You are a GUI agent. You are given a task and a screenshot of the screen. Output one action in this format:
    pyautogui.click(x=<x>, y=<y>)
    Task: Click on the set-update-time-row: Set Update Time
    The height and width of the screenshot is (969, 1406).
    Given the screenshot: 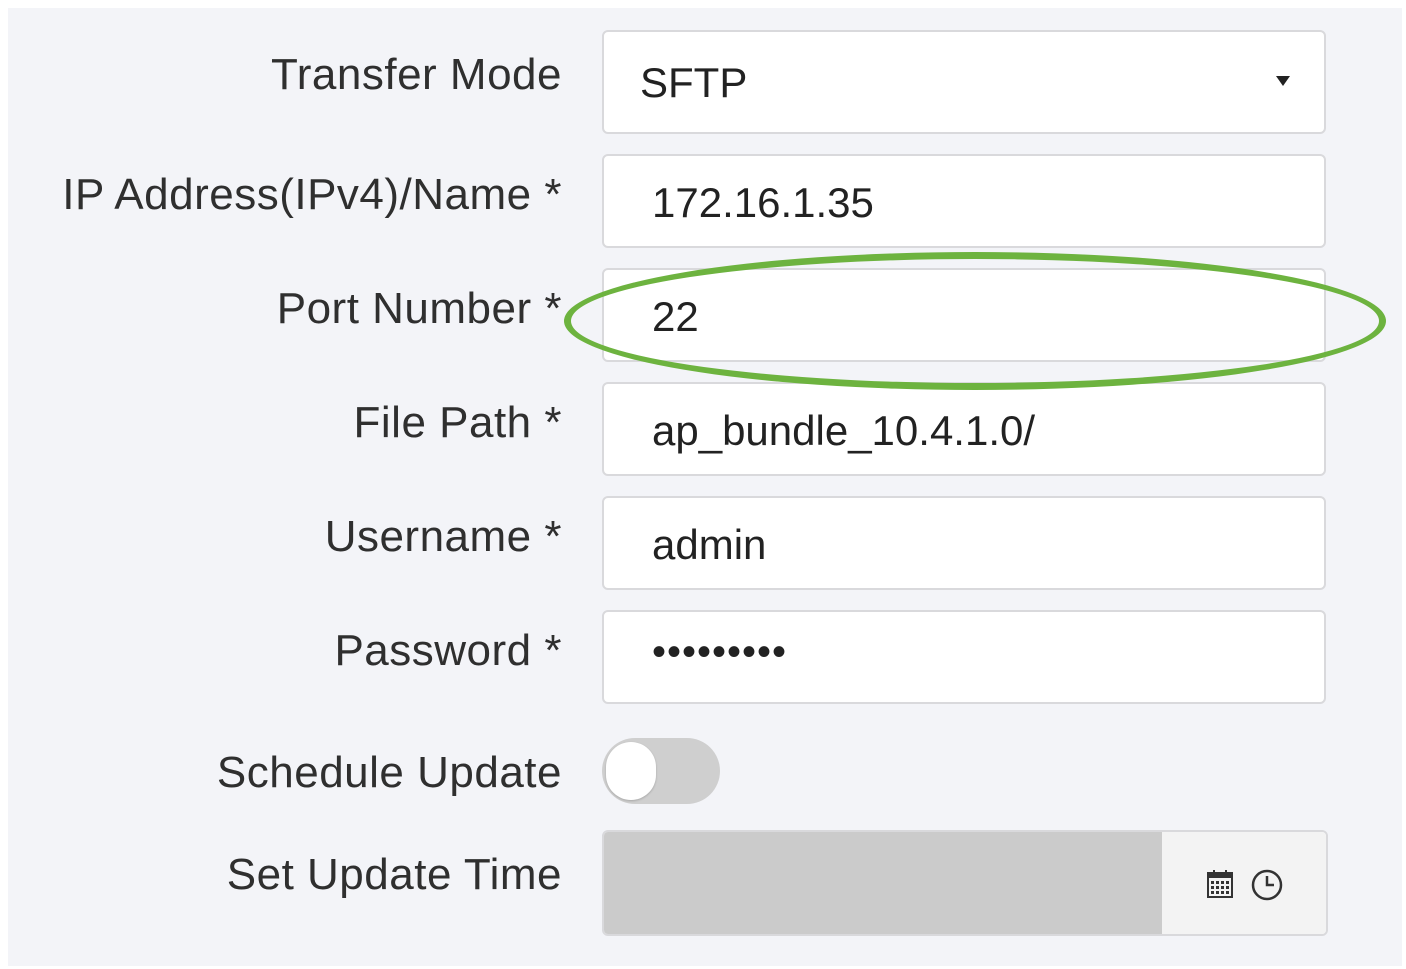 What is the action you would take?
    pyautogui.click(x=705, y=883)
    